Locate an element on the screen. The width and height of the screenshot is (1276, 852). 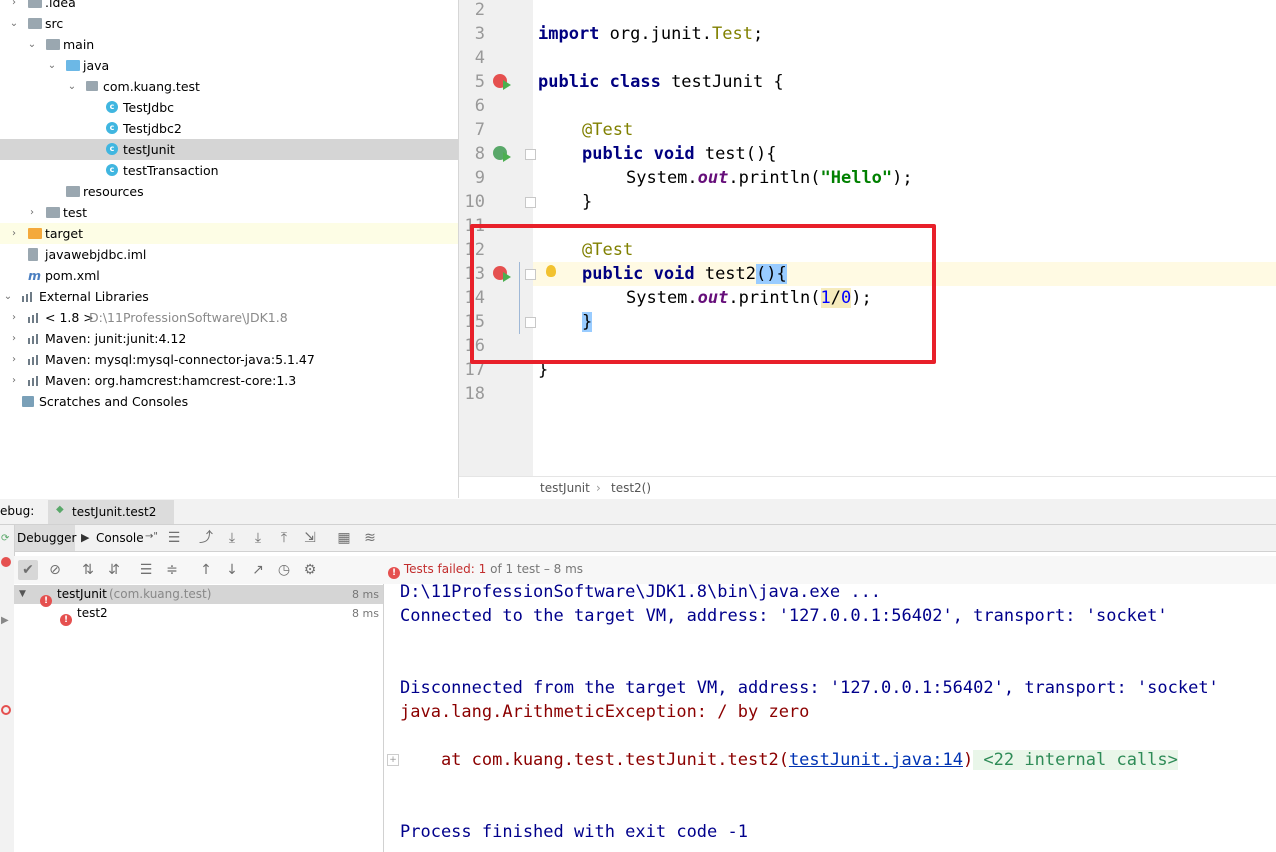
debug-session-tab: ◆ testJunit.test2 is located at coordinates (111, 512).